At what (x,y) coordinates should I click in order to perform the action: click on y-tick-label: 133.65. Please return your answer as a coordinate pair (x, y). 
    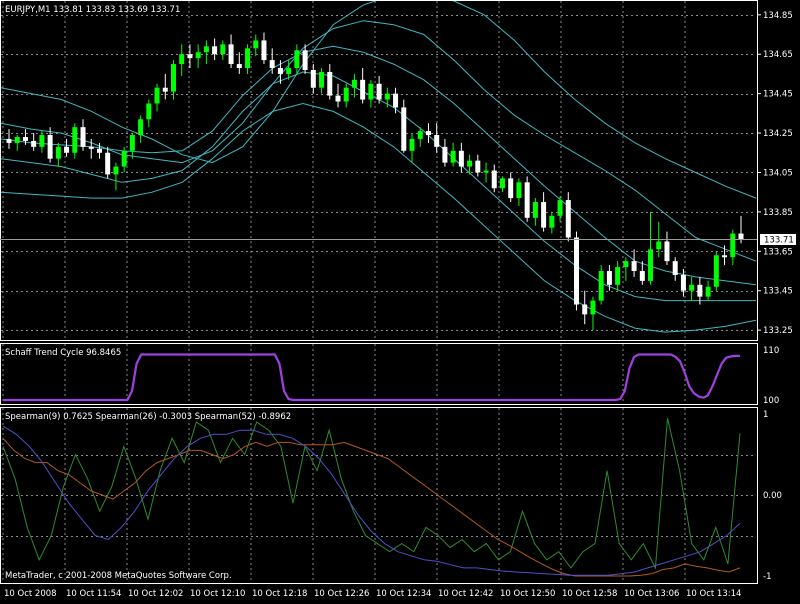
    Looking at the image, I should click on (778, 252).